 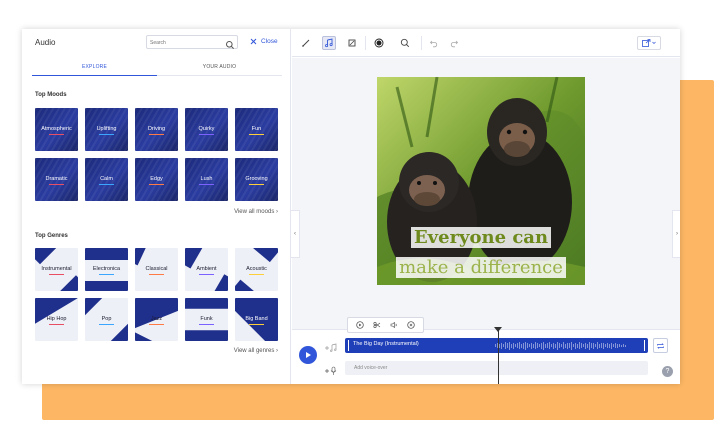 I want to click on play-button, so click(x=308, y=355).